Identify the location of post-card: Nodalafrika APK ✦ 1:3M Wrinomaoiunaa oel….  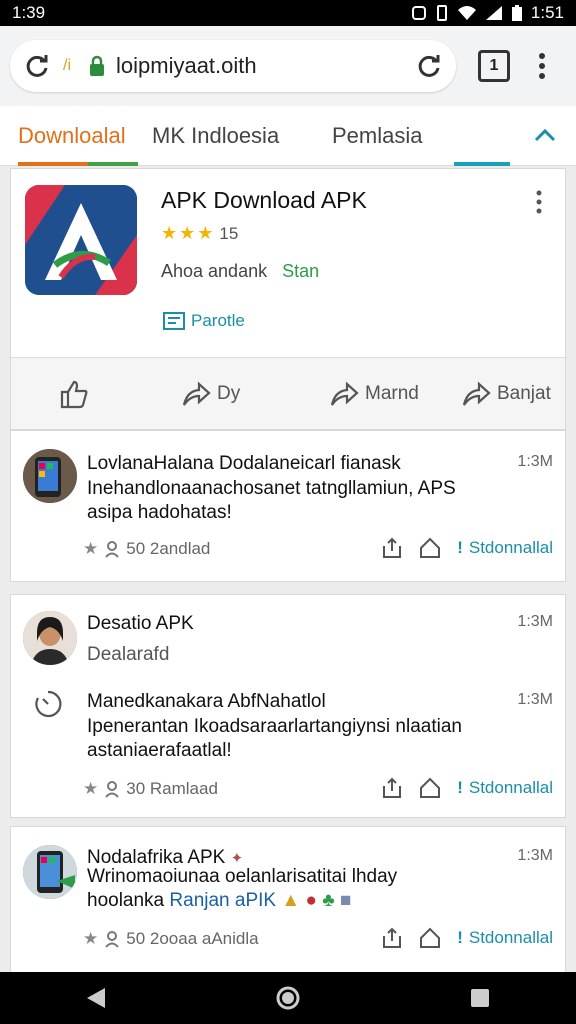
(288, 900).